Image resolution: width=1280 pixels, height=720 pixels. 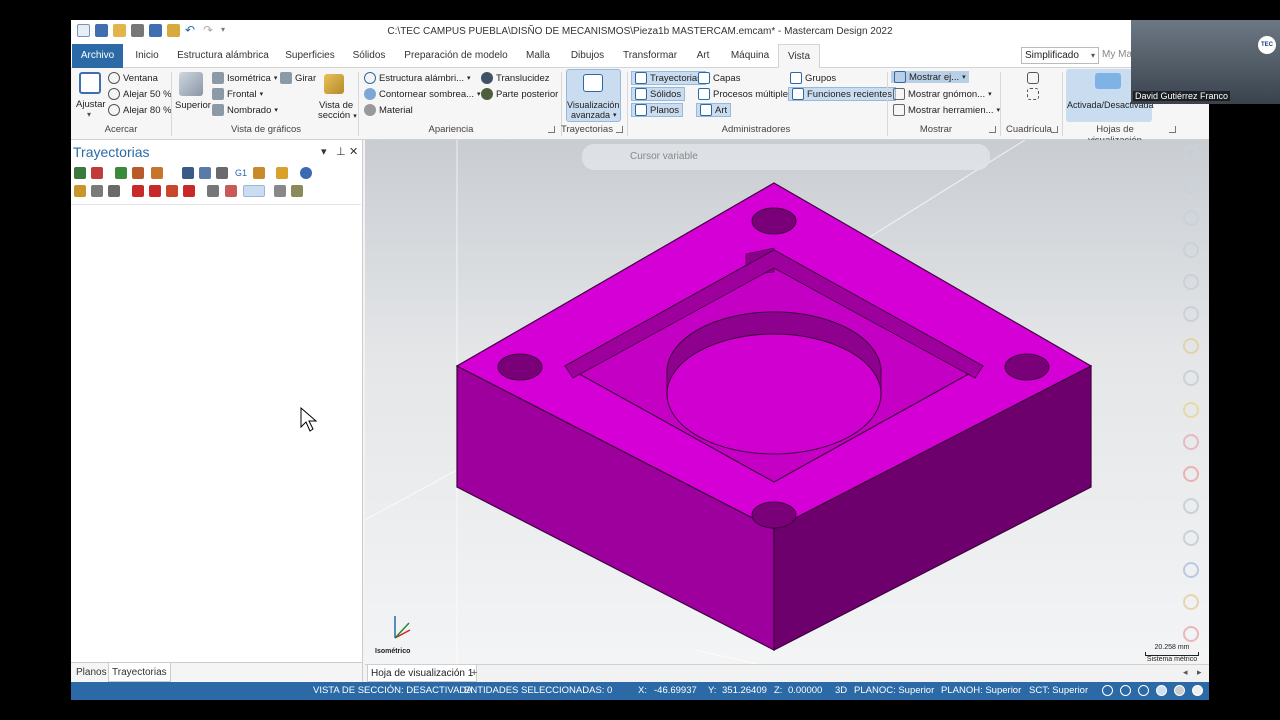 What do you see at coordinates (1191, 346) in the screenshot?
I see `view-tool-solid-icon` at bounding box center [1191, 346].